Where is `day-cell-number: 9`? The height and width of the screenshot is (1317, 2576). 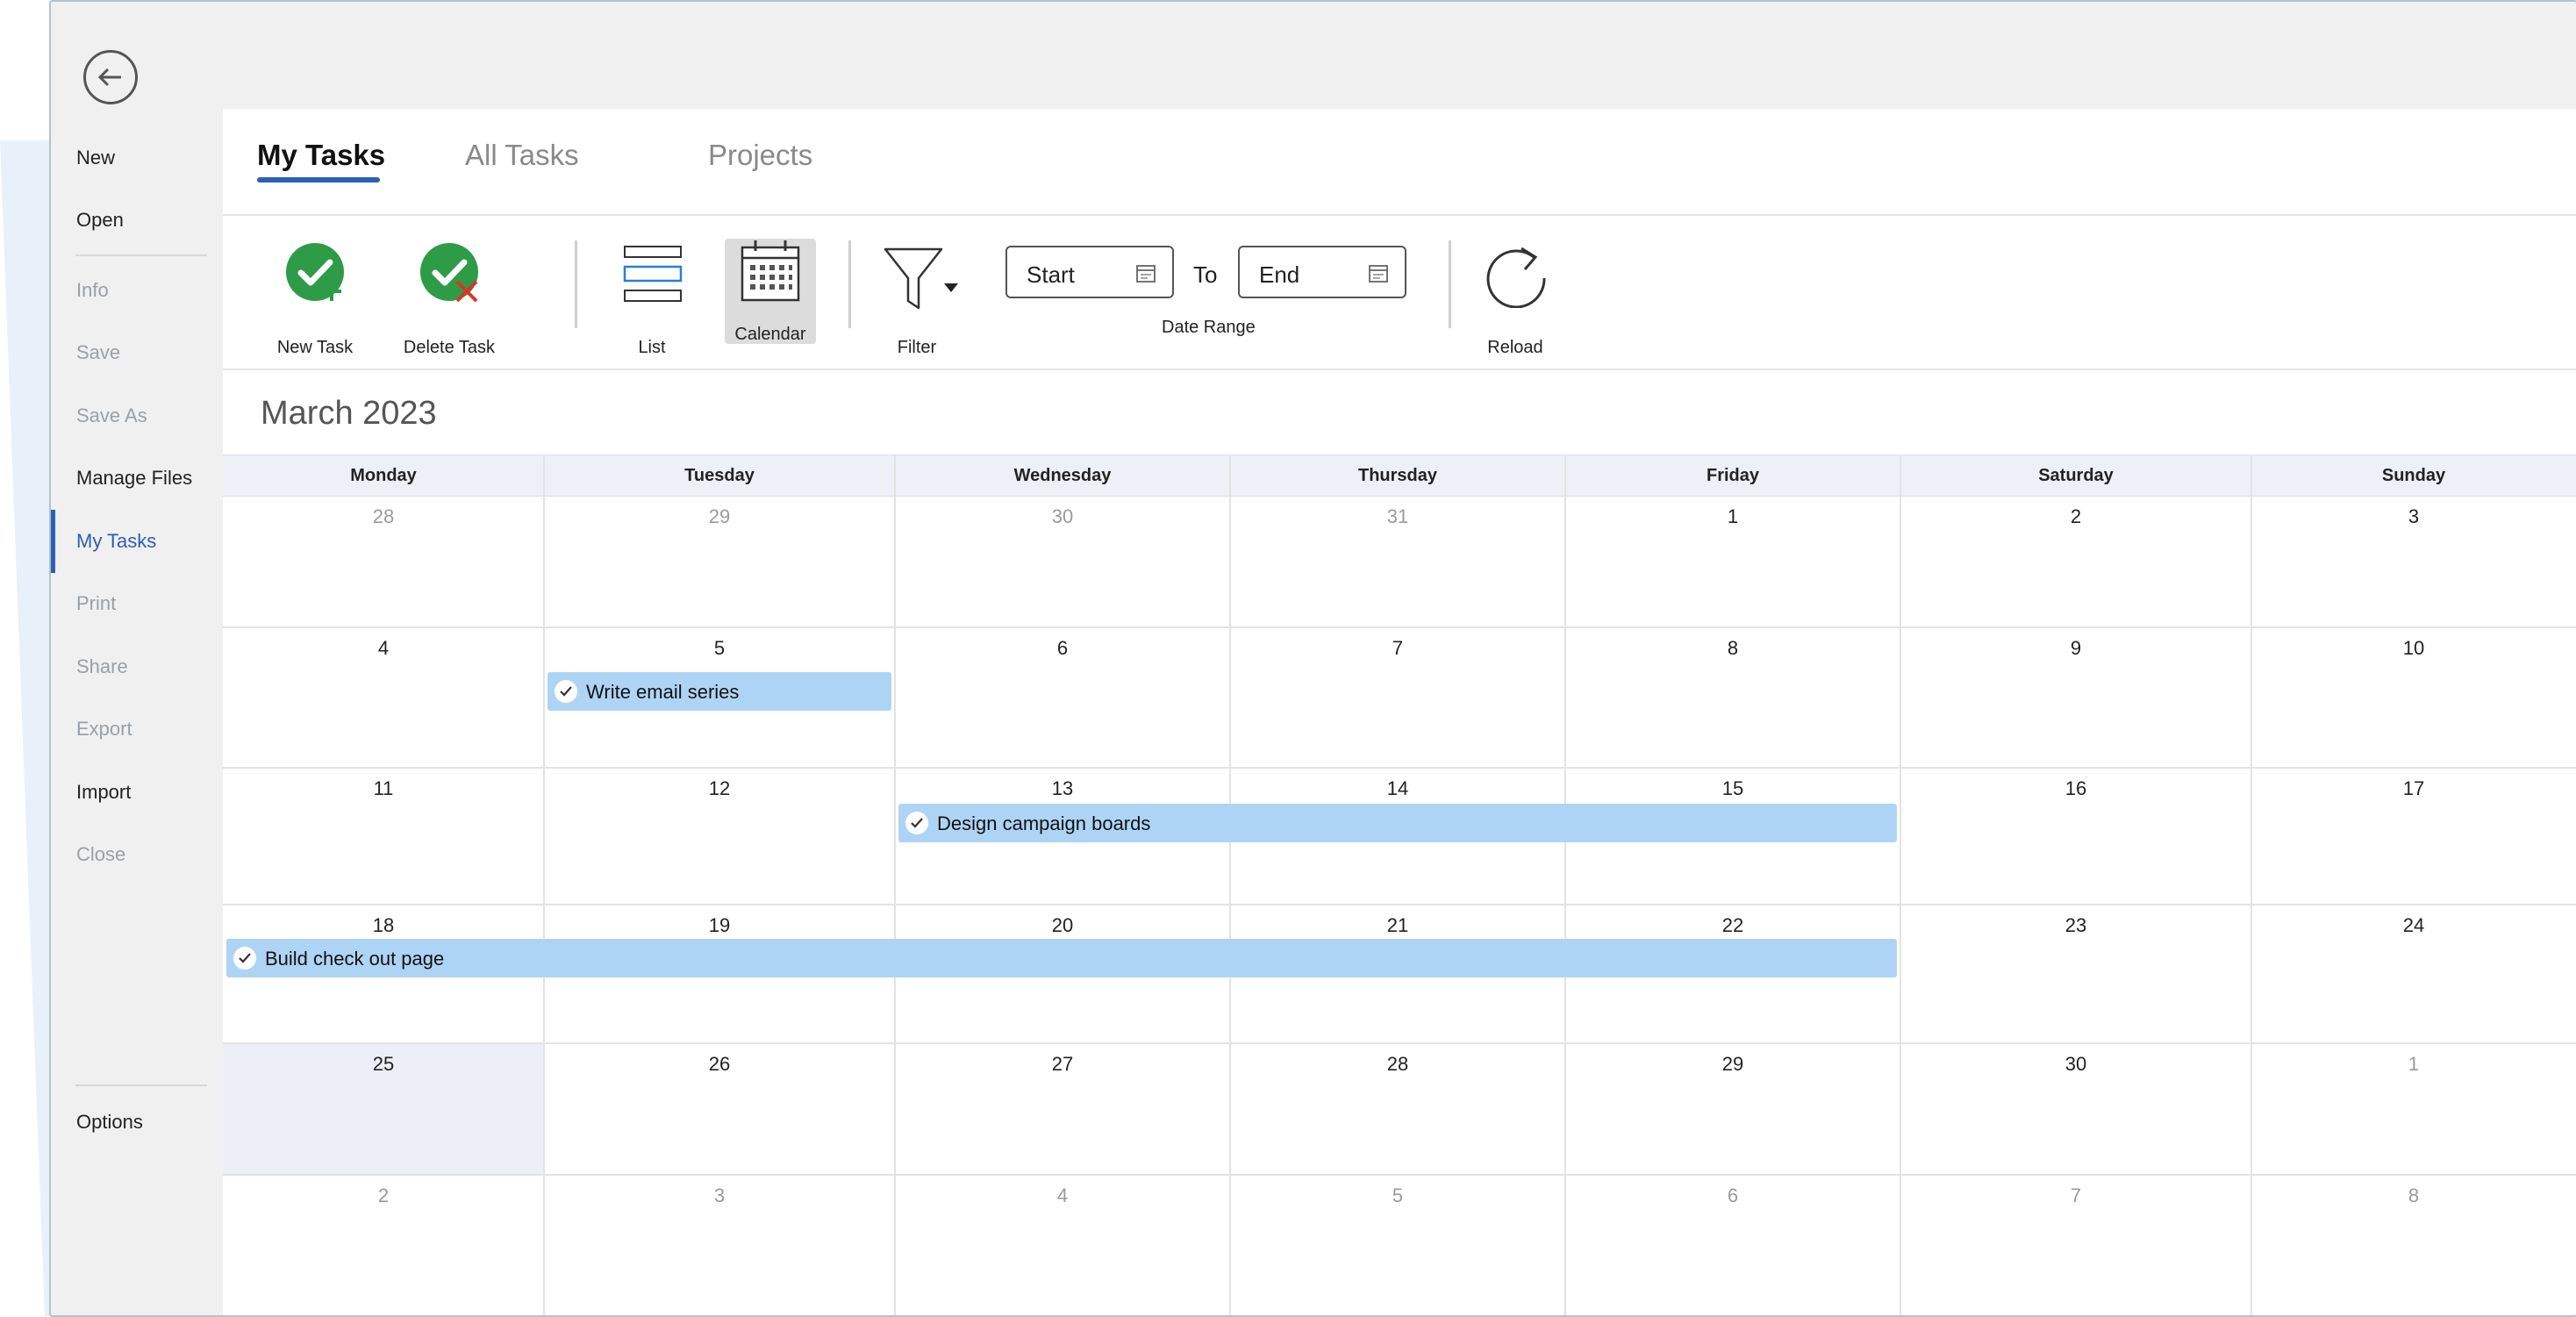
day-cell-number: 9 is located at coordinates (2076, 648).